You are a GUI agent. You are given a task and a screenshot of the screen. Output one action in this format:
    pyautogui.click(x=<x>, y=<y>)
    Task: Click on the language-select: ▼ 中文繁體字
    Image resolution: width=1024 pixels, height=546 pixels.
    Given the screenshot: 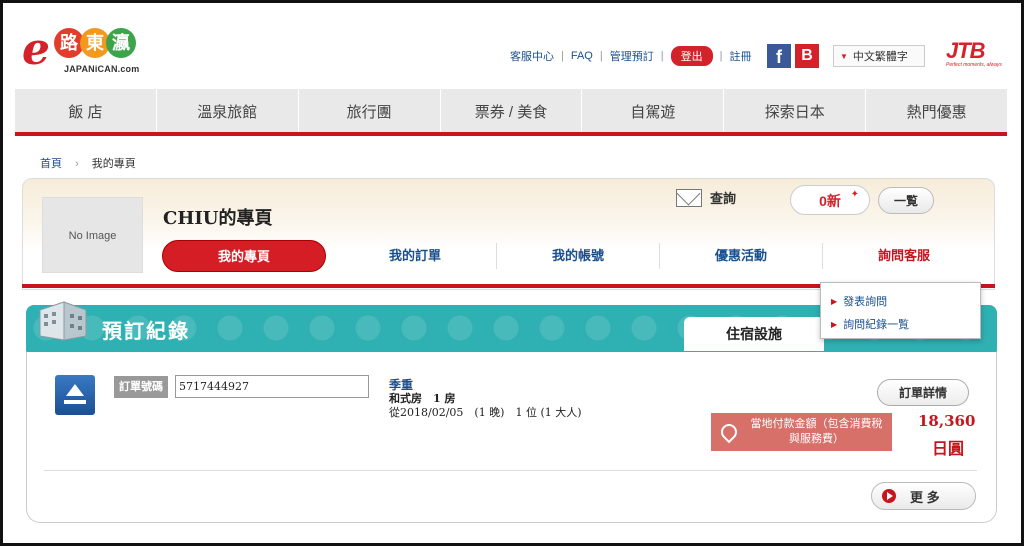 What is the action you would take?
    pyautogui.click(x=879, y=56)
    